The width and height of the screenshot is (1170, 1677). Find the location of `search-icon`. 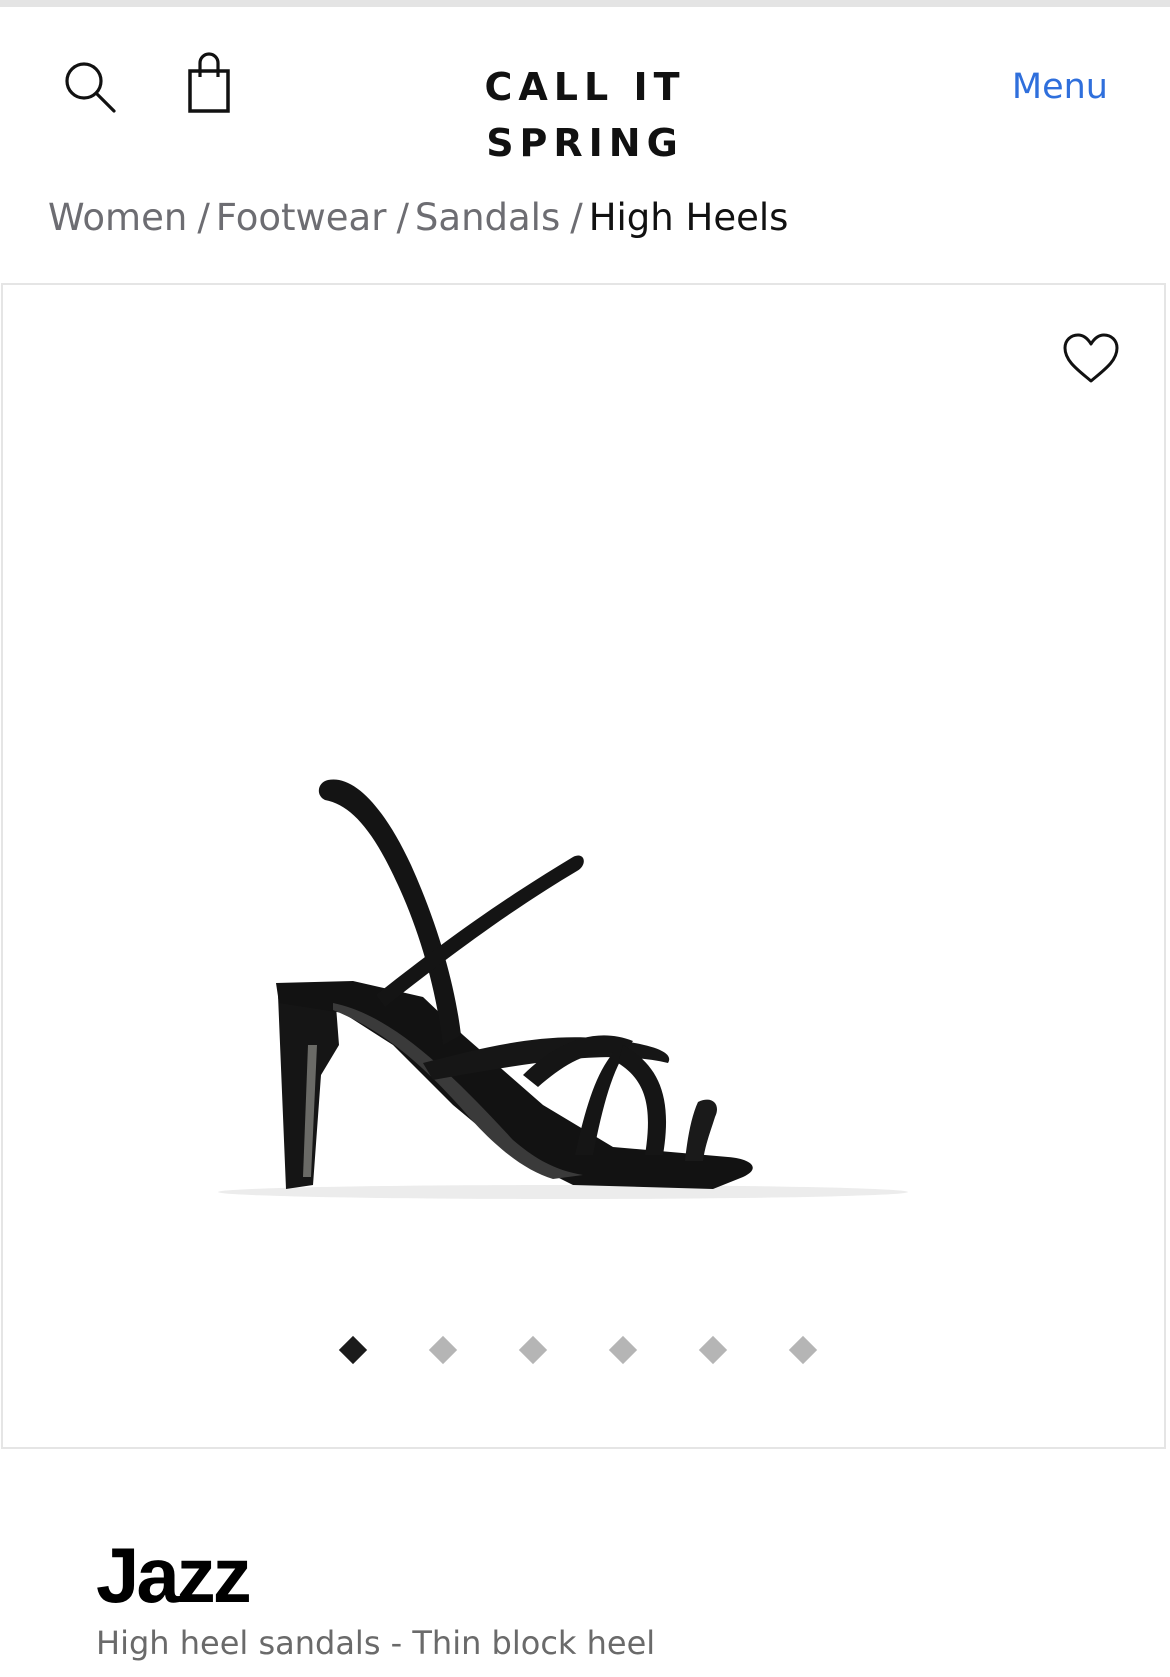

search-icon is located at coordinates (90, 87).